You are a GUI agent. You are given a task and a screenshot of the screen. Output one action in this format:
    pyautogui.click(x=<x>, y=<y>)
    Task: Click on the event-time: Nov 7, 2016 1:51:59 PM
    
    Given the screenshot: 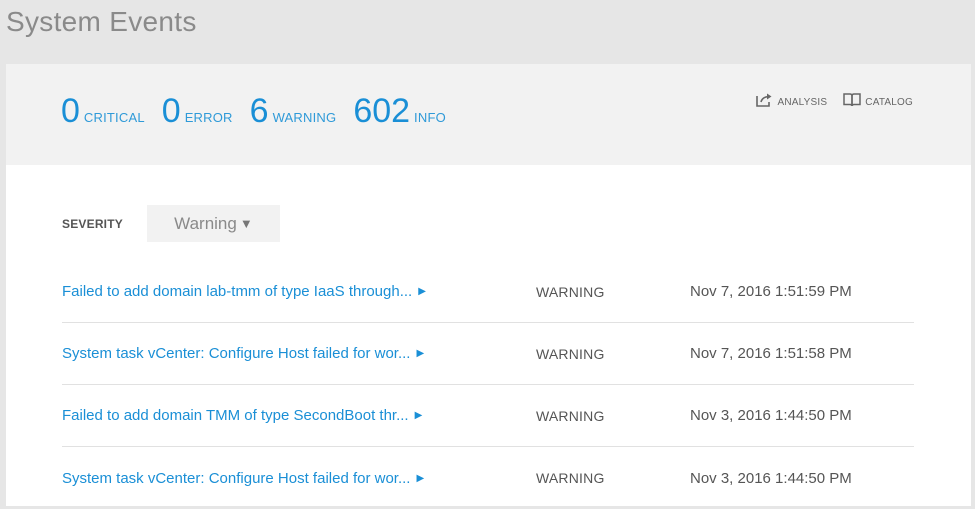 What is the action you would take?
    pyautogui.click(x=771, y=291)
    